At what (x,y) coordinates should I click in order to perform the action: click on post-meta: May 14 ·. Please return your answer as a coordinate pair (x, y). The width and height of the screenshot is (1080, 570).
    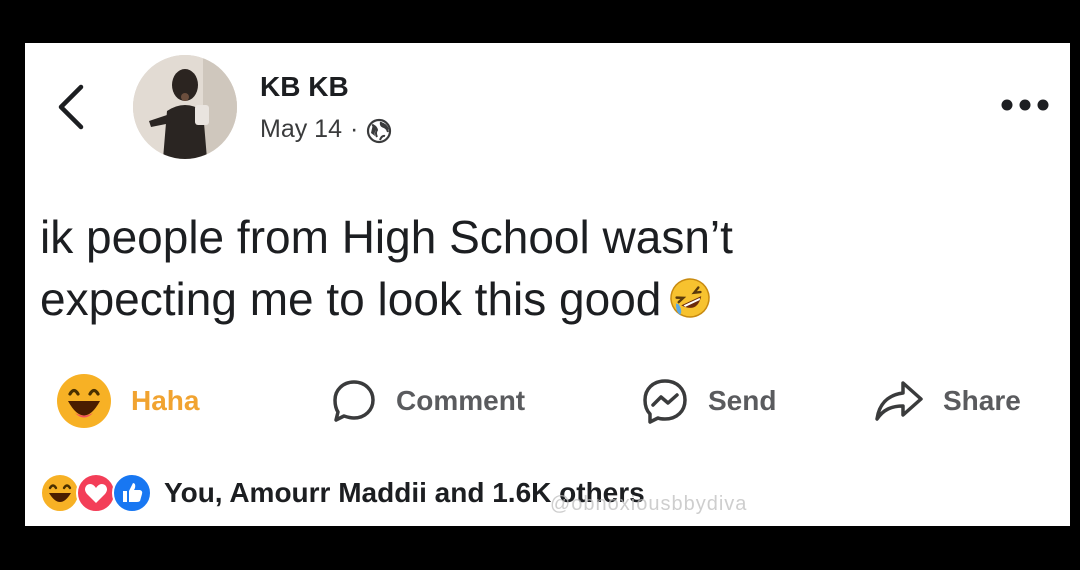
    Looking at the image, I should click on (326, 129).